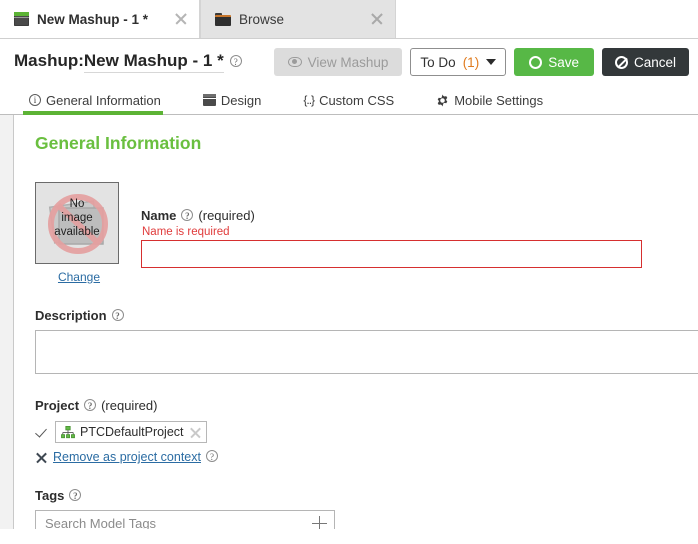 The width and height of the screenshot is (698, 544). Describe the element at coordinates (35, 100) in the screenshot. I see `info-icon: i` at that location.